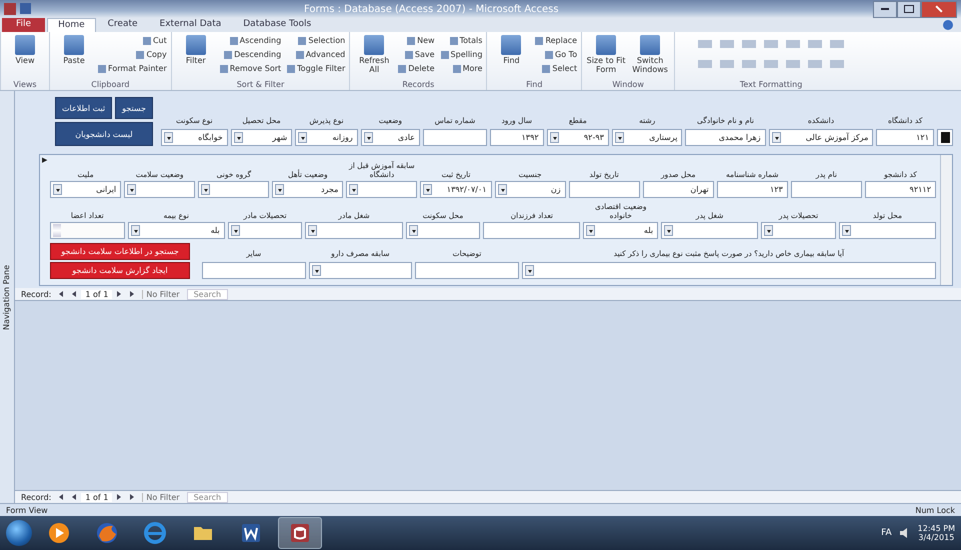 This screenshot has height=550, width=961. What do you see at coordinates (194, 137) in the screenshot?
I see `combo-box: خوابگاه` at bounding box center [194, 137].